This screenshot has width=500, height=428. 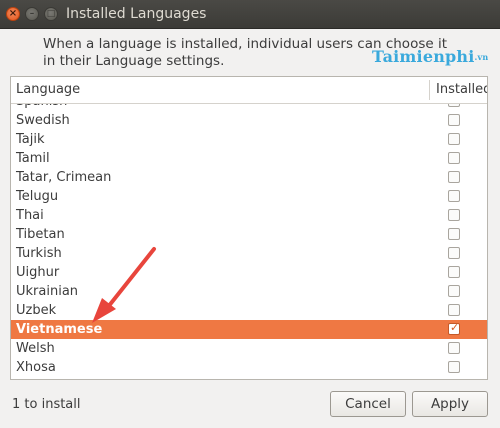 I want to click on list-item: Ukrainian, so click(x=249, y=291).